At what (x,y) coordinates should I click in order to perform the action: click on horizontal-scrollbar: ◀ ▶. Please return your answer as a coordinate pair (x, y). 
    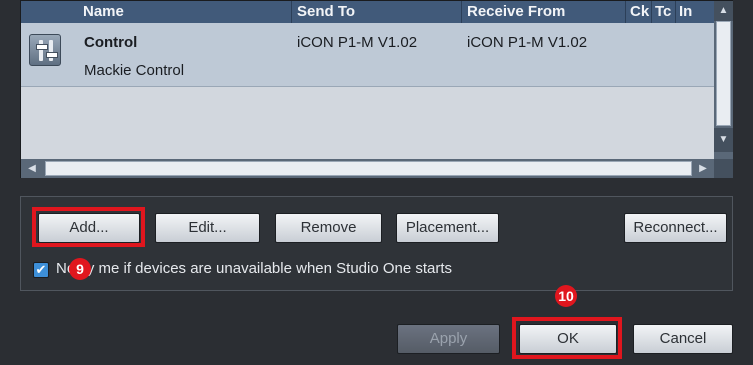
    Looking at the image, I should click on (367, 168).